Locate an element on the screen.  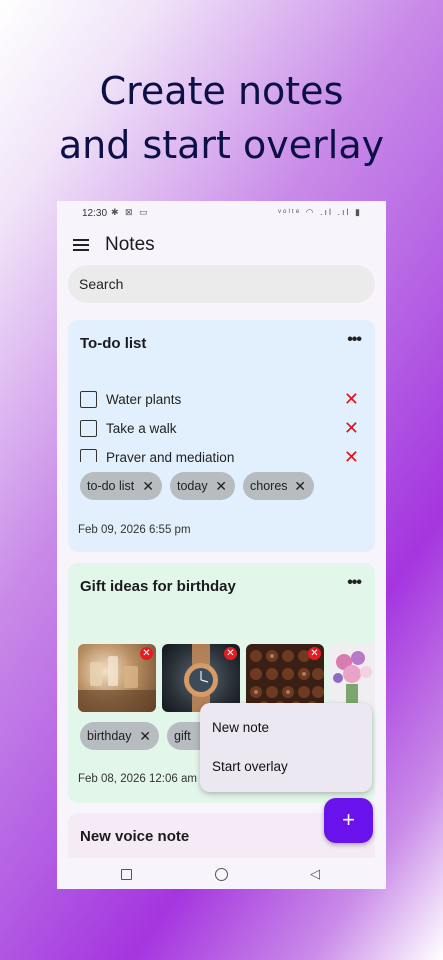
home-icon is located at coordinates (221, 874).